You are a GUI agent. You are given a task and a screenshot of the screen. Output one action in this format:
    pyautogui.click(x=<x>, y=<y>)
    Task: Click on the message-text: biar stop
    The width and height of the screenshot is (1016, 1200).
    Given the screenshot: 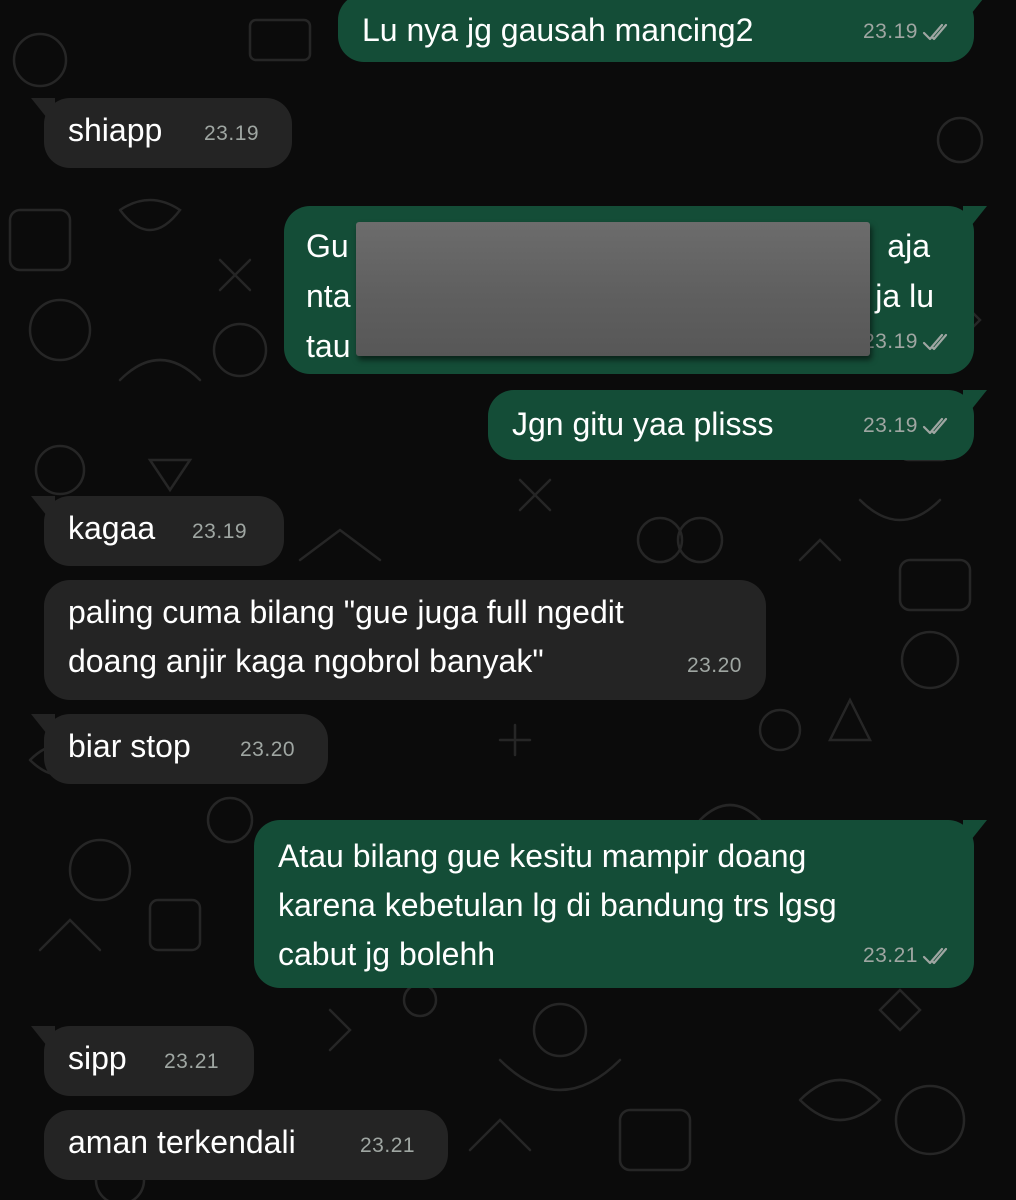 What is the action you would take?
    pyautogui.click(x=129, y=746)
    